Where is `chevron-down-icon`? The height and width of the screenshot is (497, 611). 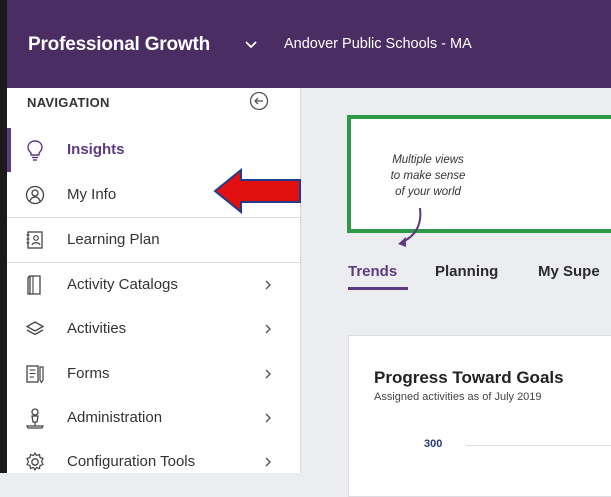 chevron-down-icon is located at coordinates (251, 45).